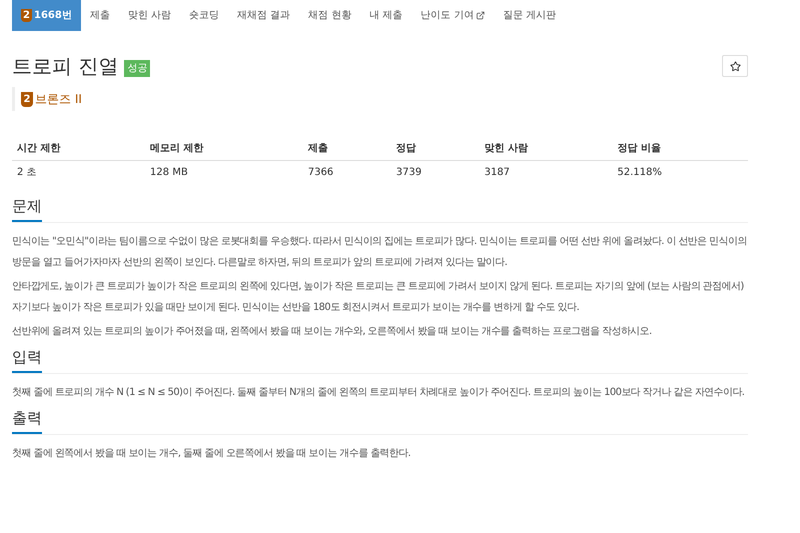 This screenshot has width=800, height=533. I want to click on star-icon, so click(735, 66).